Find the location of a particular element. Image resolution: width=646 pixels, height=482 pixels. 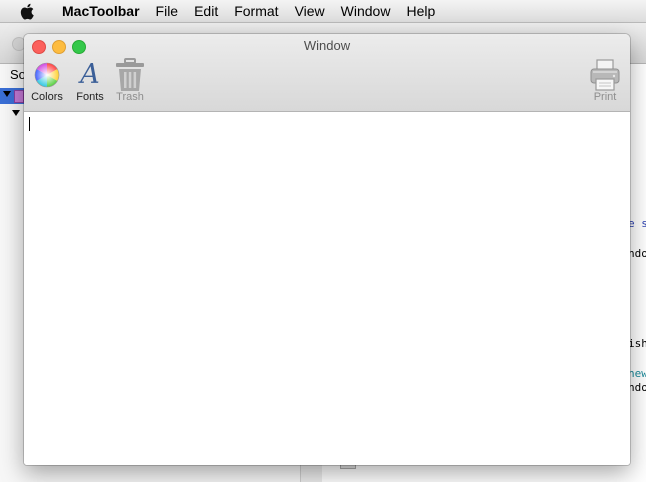

text-caret is located at coordinates (29, 124).